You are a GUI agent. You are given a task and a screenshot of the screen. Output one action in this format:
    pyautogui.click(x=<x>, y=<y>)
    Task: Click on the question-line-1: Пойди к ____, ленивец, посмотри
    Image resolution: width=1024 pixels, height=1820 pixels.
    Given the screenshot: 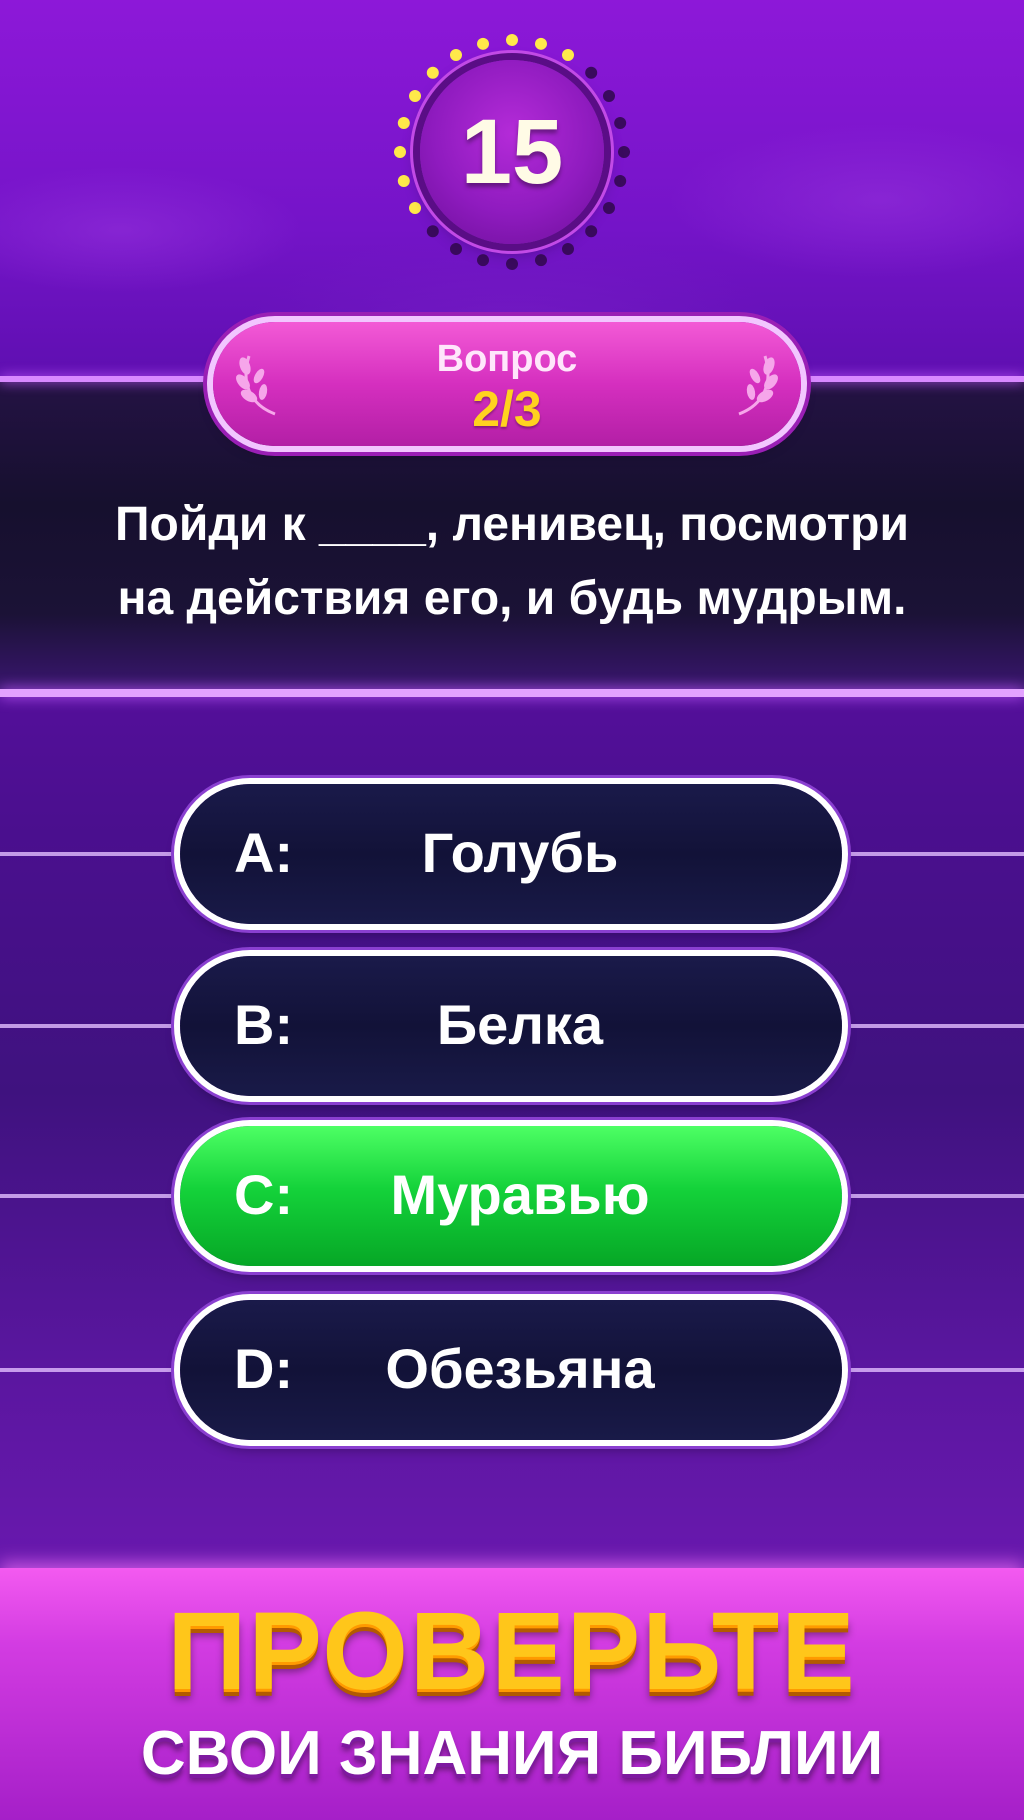 What is the action you would take?
    pyautogui.click(x=512, y=524)
    